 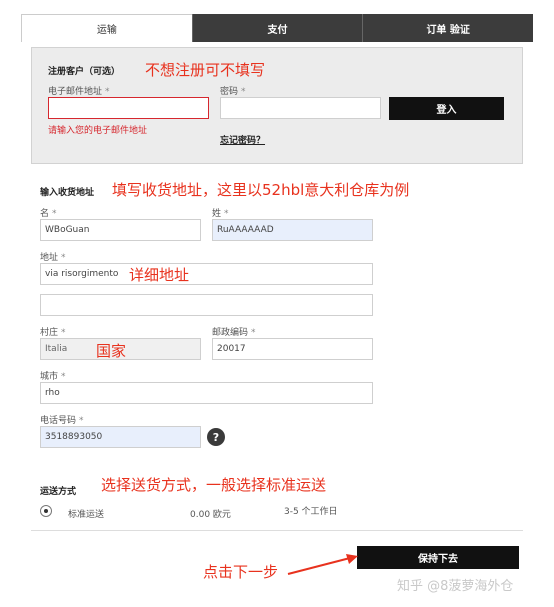 What do you see at coordinates (438, 557) in the screenshot?
I see `continue-button: 保持下去` at bounding box center [438, 557].